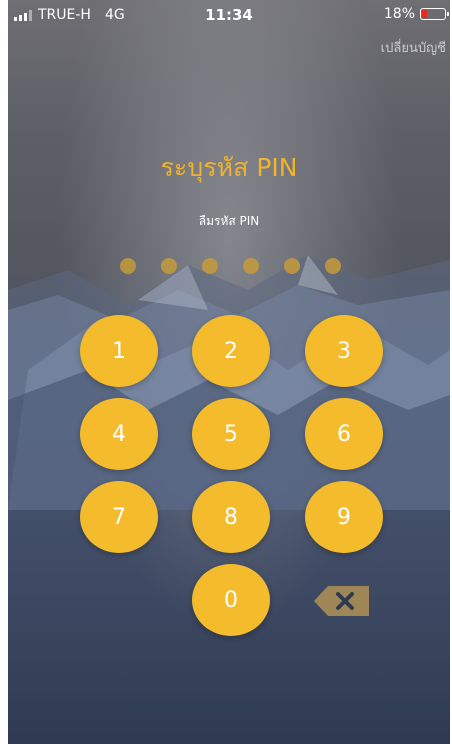 The width and height of the screenshot is (452, 744). I want to click on key-1: 1, so click(119, 351).